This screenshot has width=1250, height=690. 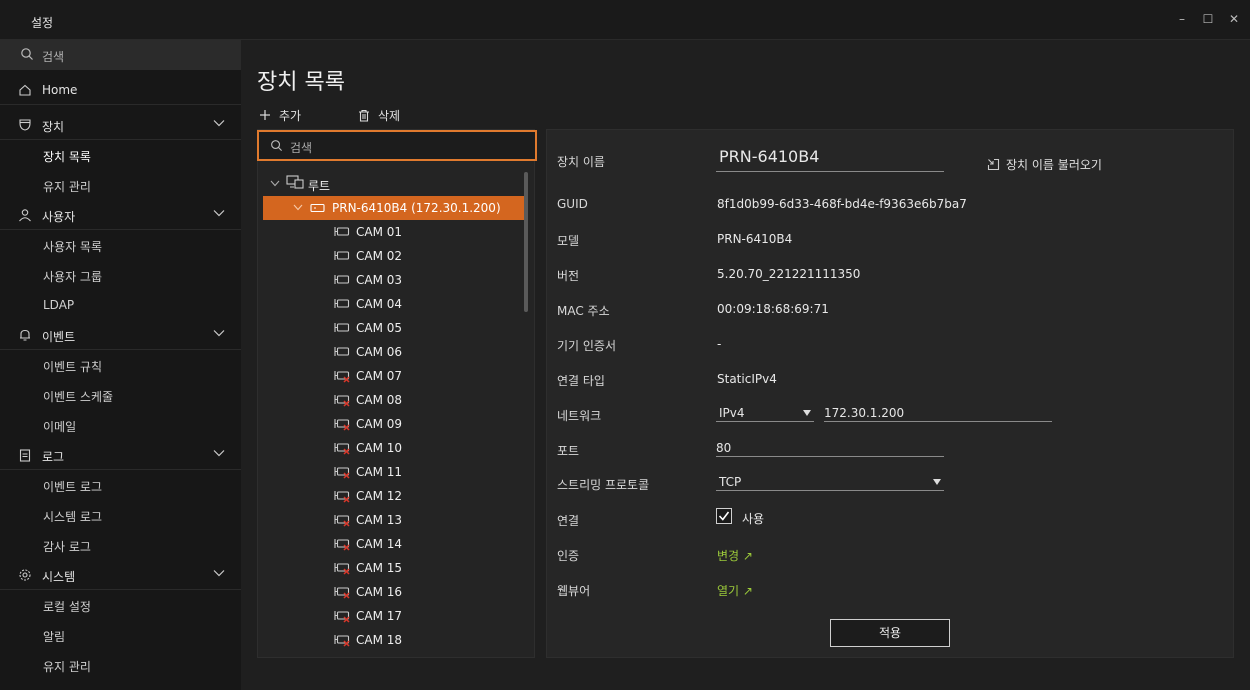 I want to click on sidebar-group-system: 시스템, so click(x=120, y=575).